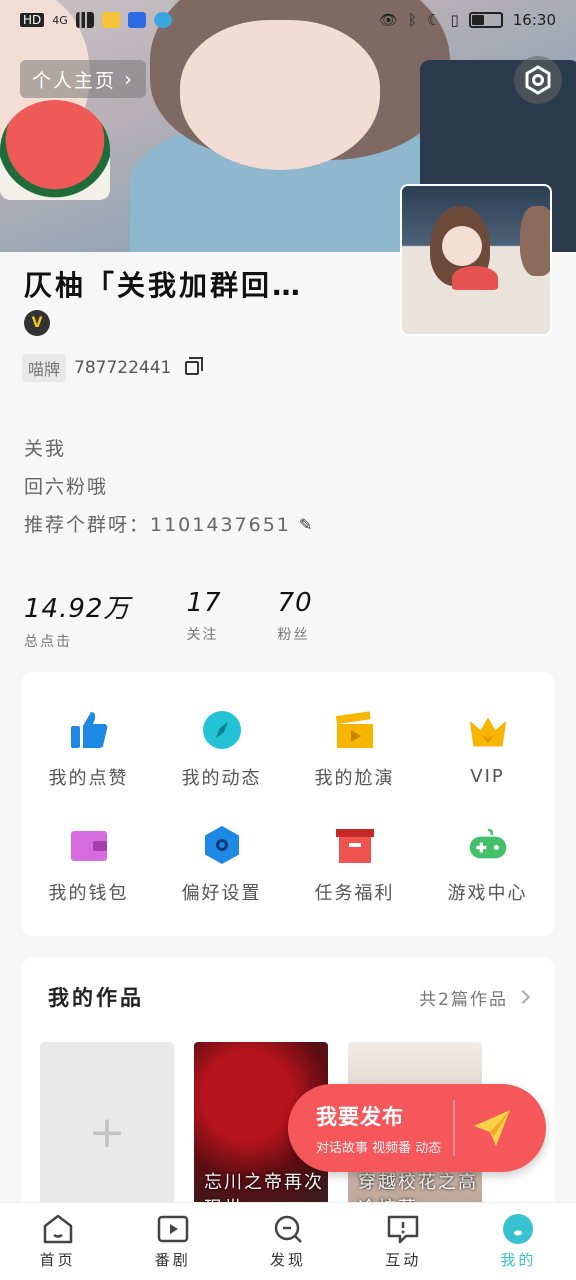 Image resolution: width=576 pixels, height=1280 pixels. Describe the element at coordinates (221, 749) in the screenshot. I see `grid-item-moments: 我的动态` at that location.